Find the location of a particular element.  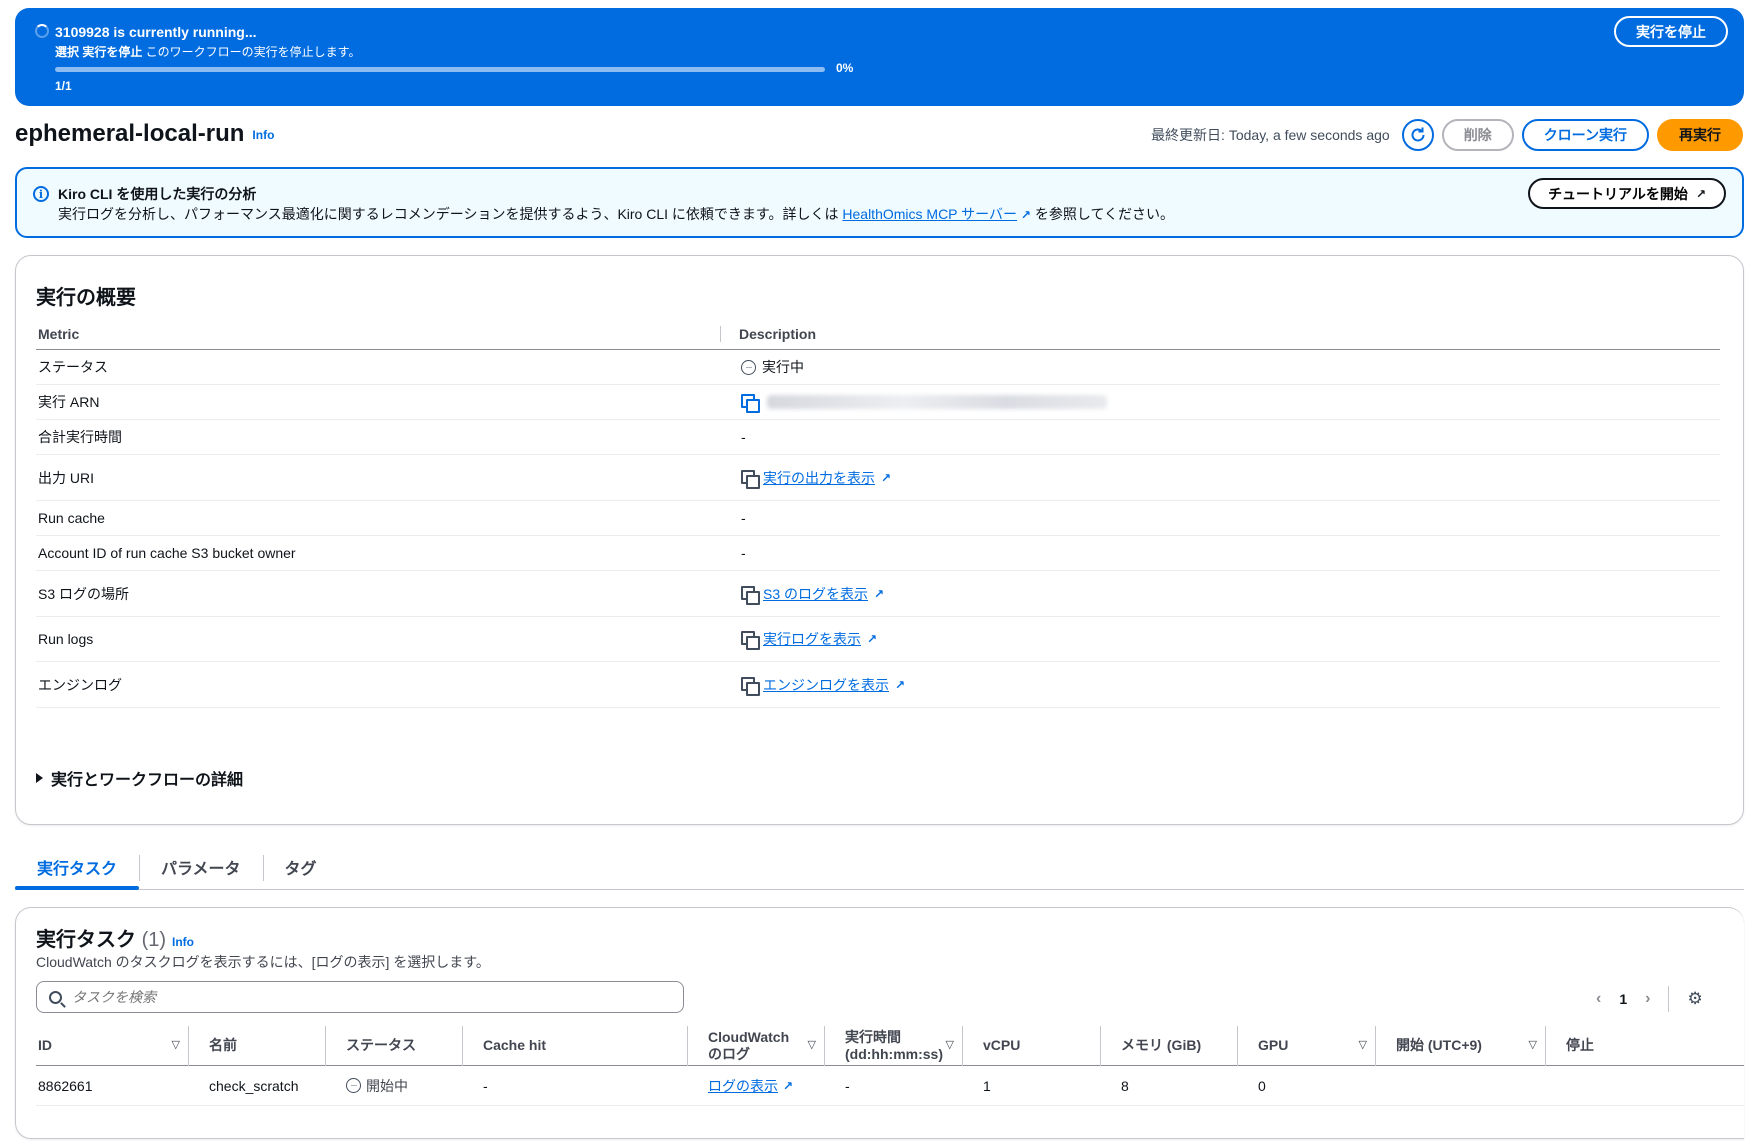

in-progress-icon: ··· is located at coordinates (748, 367).